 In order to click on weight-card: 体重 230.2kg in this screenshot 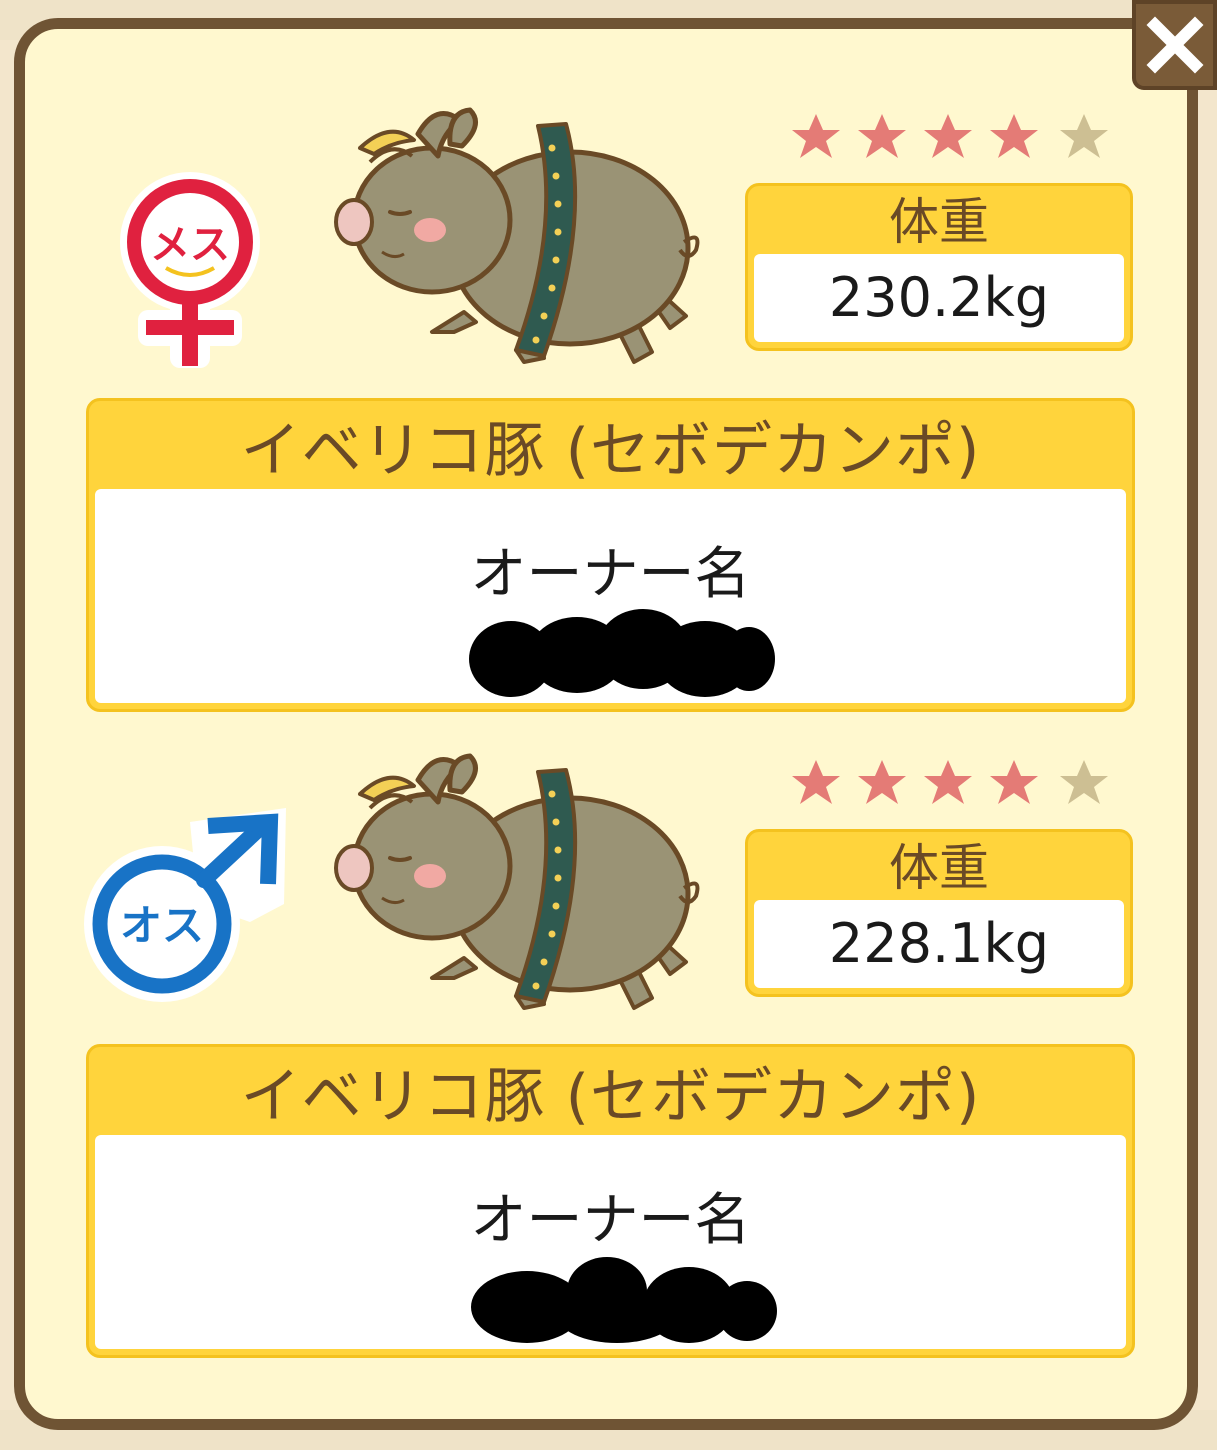, I will do `click(939, 267)`.